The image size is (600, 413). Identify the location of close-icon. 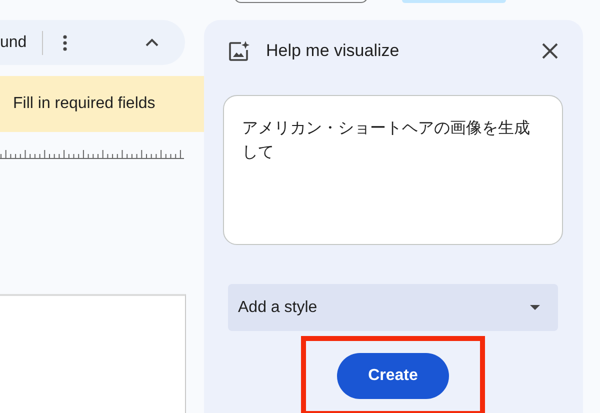
(550, 51).